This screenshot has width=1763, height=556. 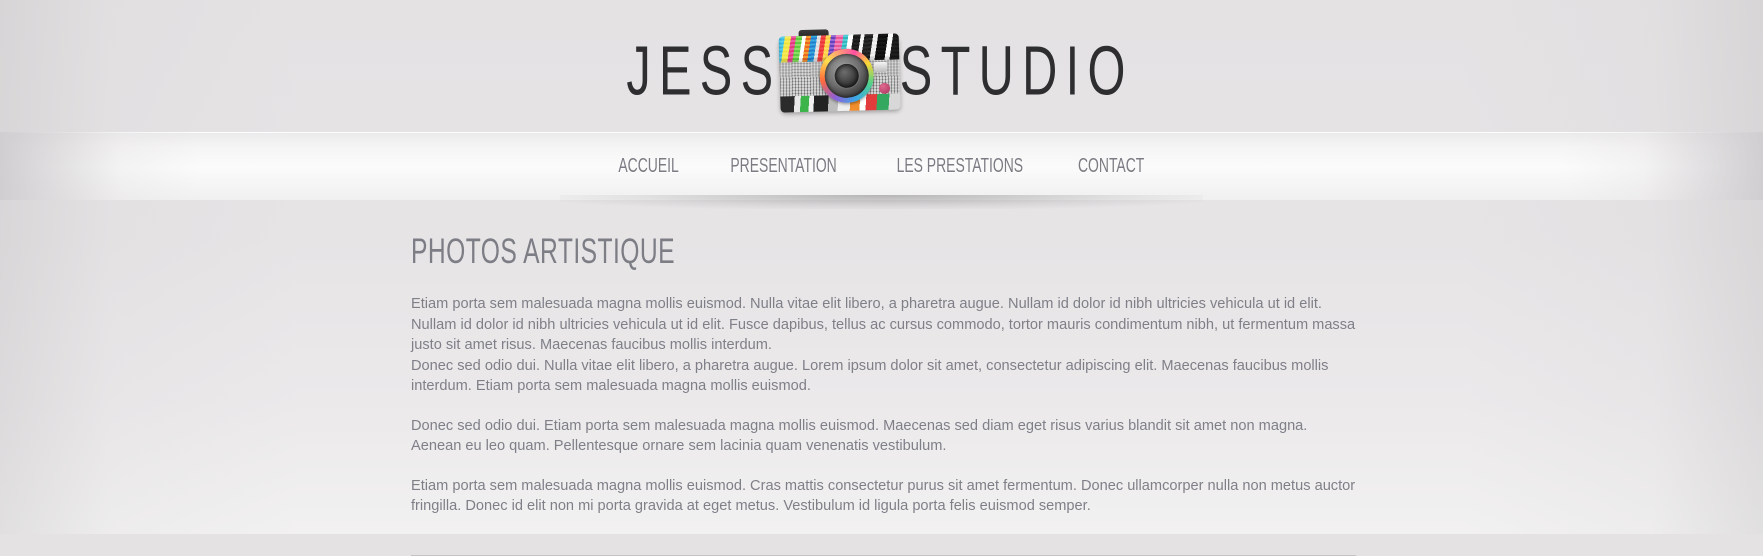 What do you see at coordinates (783, 165) in the screenshot?
I see `nav-item-presentation: PRESENTATION` at bounding box center [783, 165].